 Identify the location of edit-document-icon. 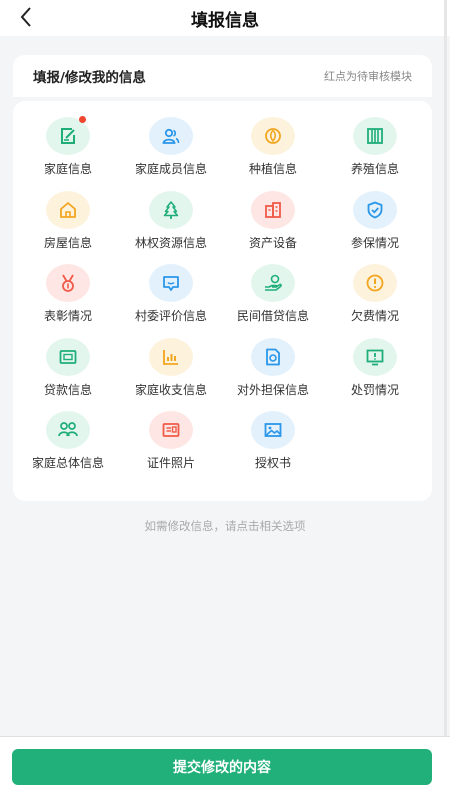
(68, 136).